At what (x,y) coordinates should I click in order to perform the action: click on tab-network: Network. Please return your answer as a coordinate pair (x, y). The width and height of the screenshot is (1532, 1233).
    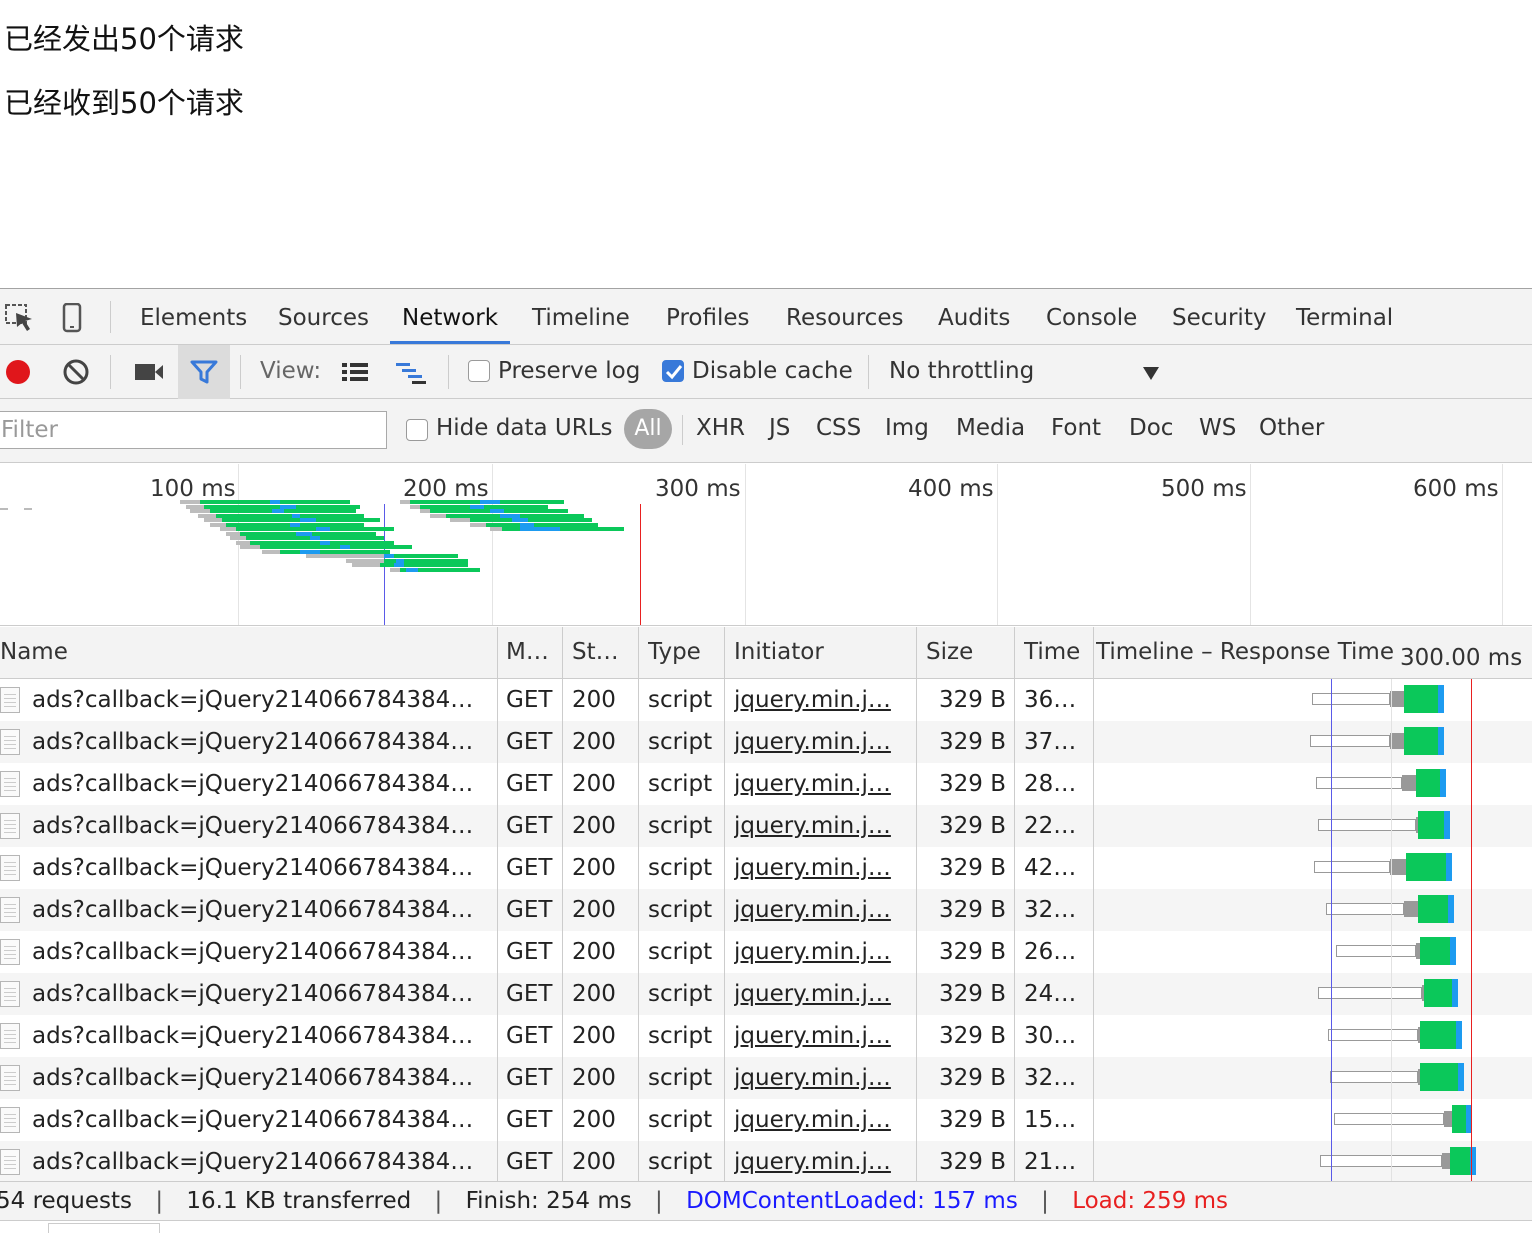
    Looking at the image, I should click on (450, 316).